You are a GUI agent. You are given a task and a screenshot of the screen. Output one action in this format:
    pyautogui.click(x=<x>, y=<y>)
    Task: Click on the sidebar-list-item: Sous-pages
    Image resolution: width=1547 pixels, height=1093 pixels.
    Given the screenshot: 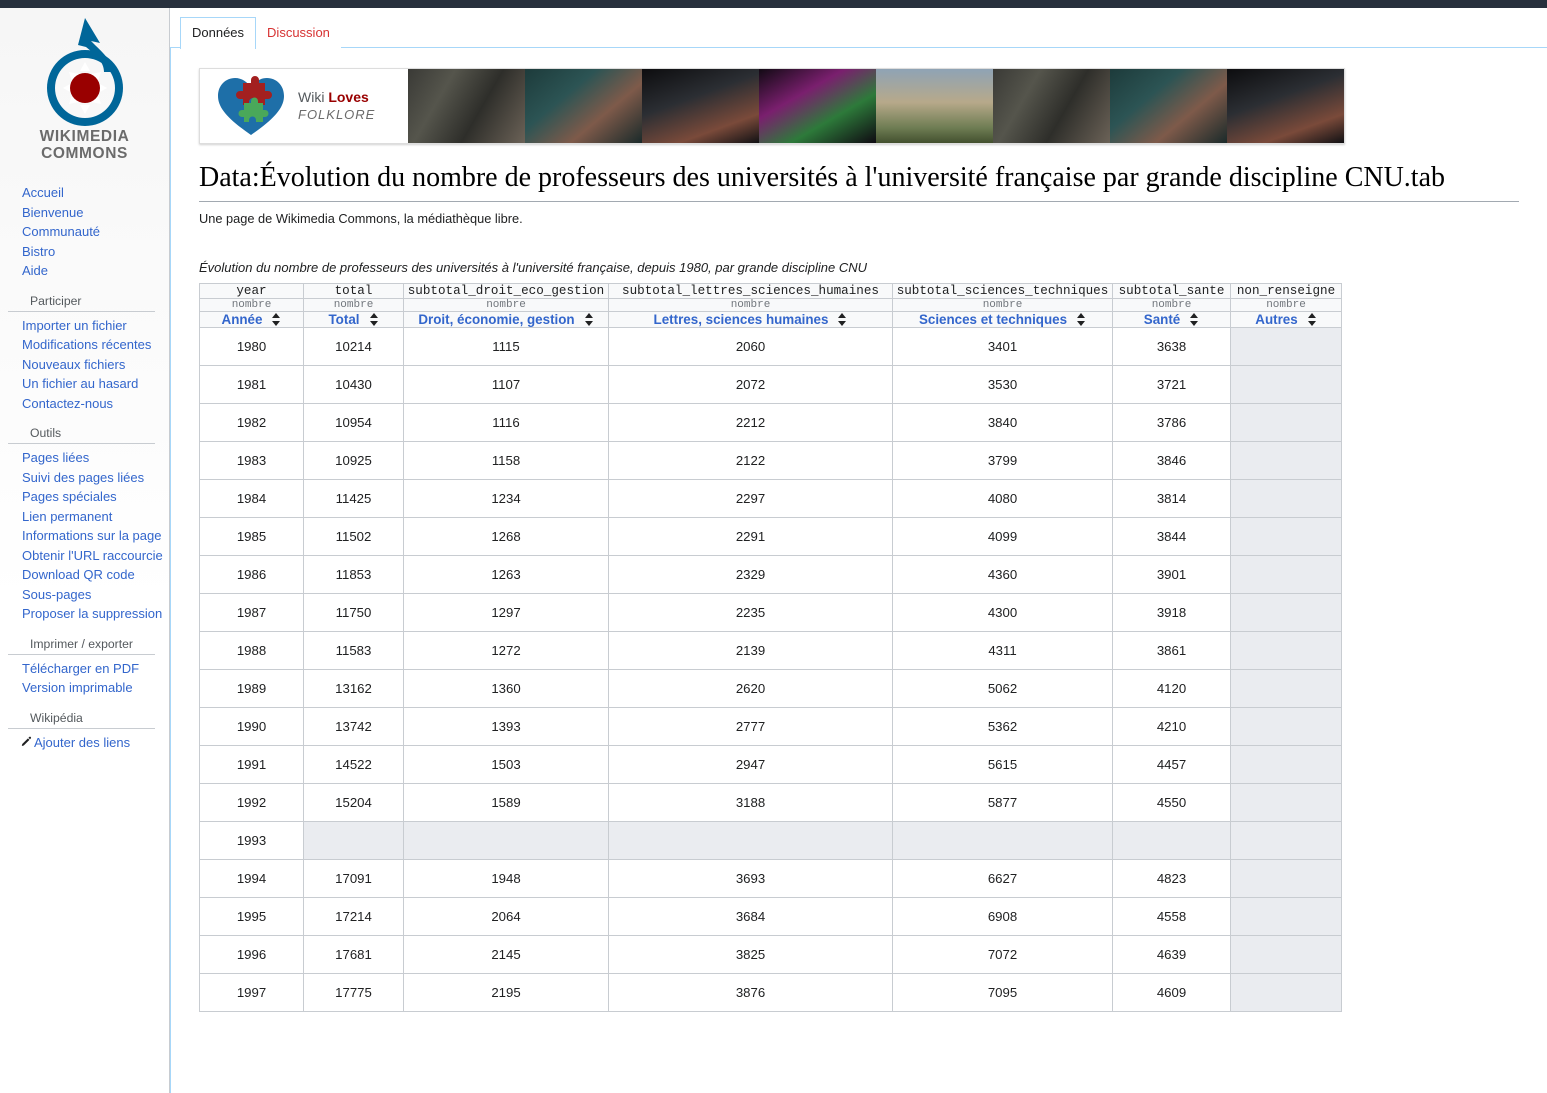 What is the action you would take?
    pyautogui.click(x=84, y=595)
    